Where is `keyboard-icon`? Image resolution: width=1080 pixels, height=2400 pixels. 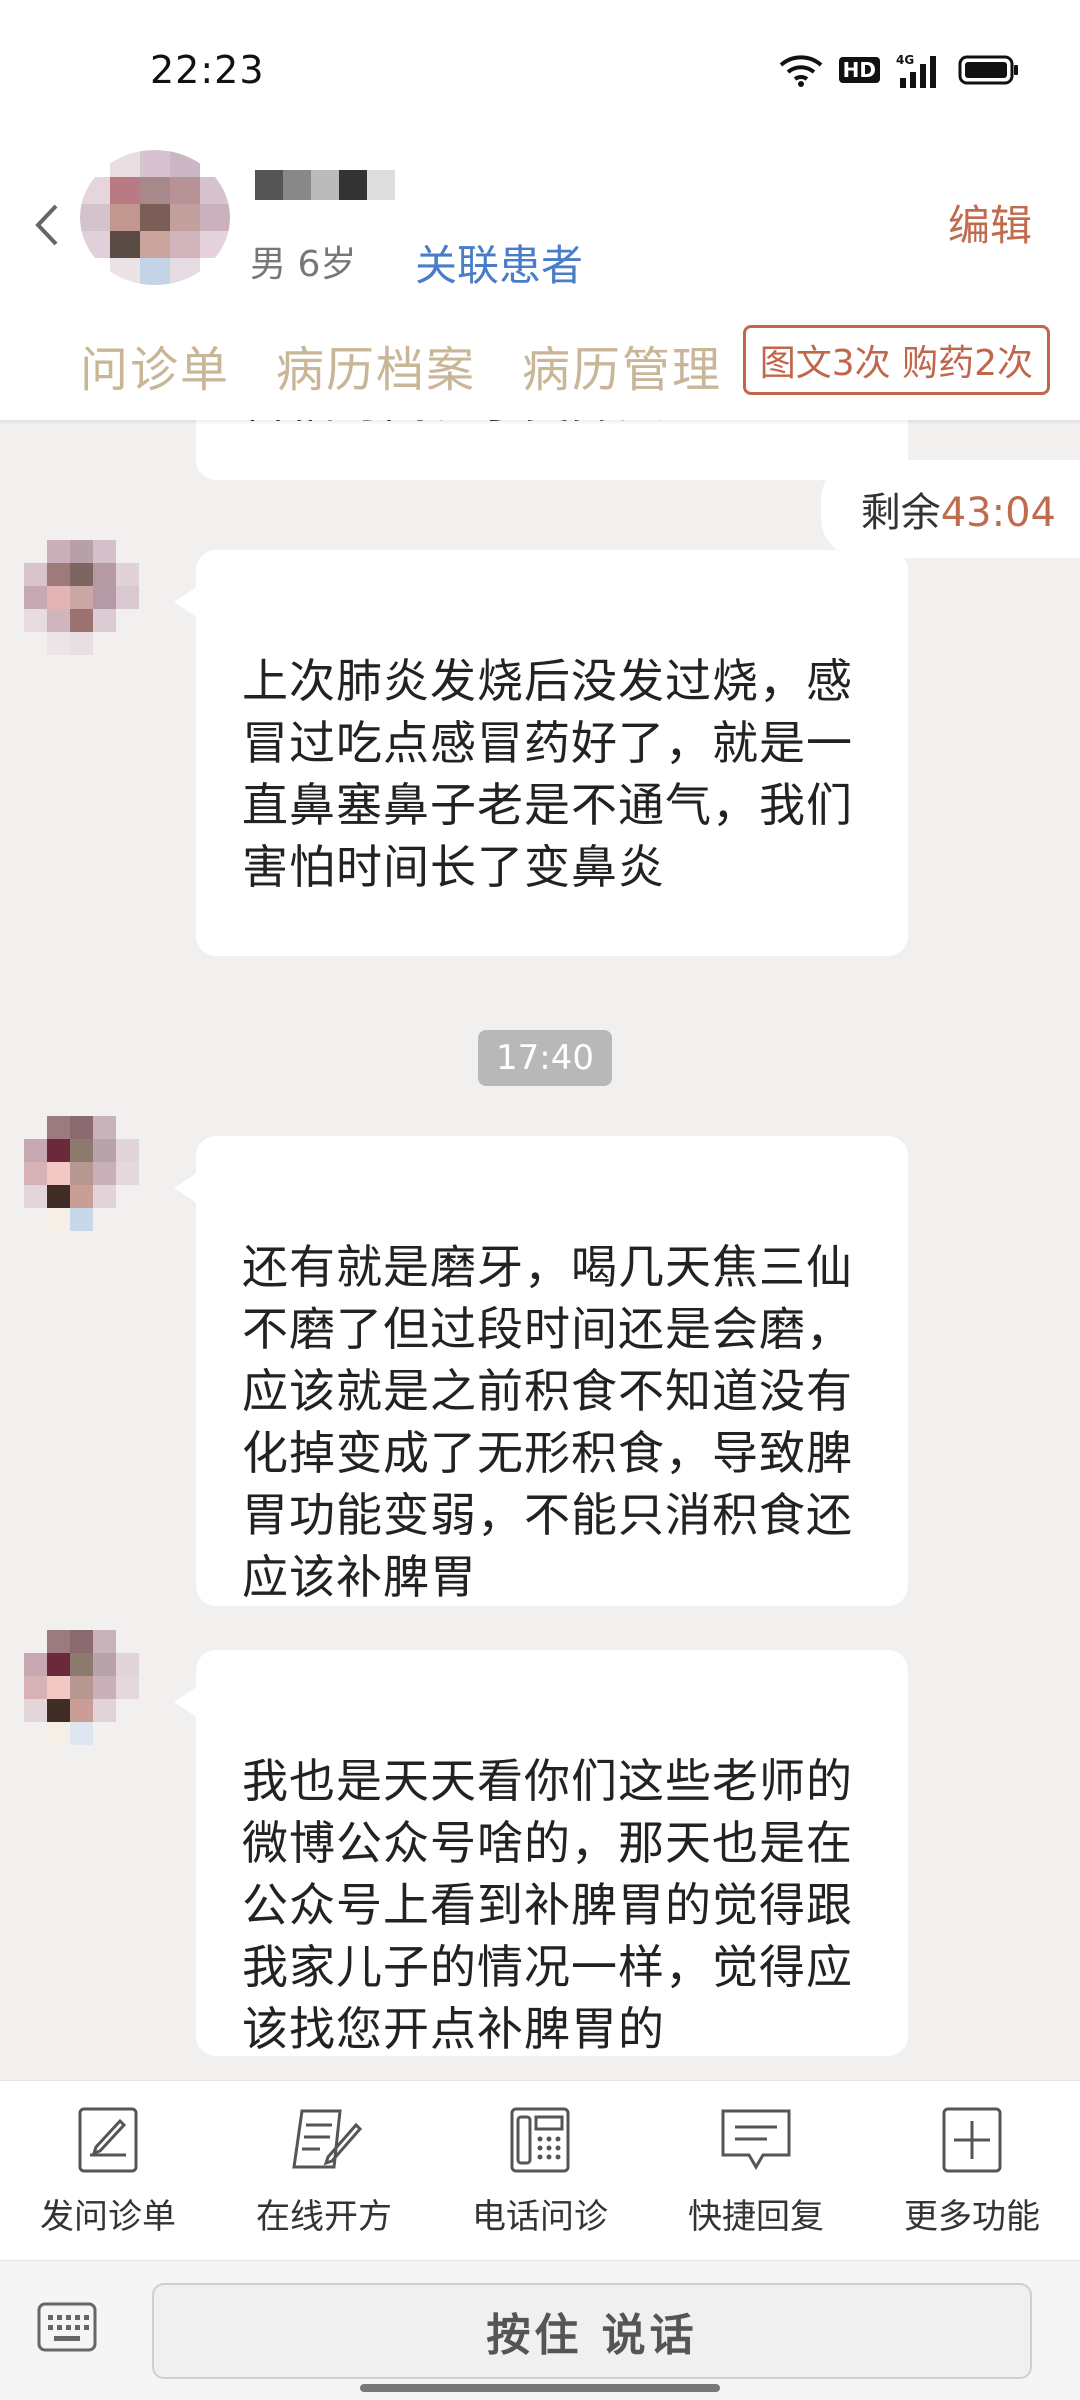 keyboard-icon is located at coordinates (67, 2329).